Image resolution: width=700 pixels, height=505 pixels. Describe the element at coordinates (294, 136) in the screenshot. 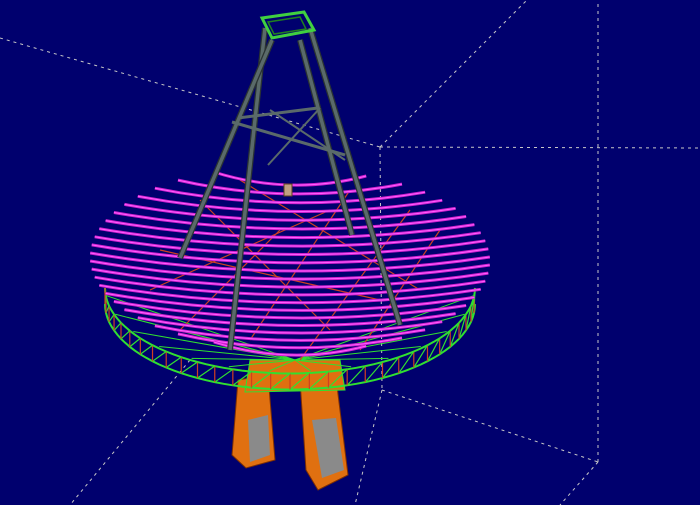

I see `quadripod-brace` at that location.